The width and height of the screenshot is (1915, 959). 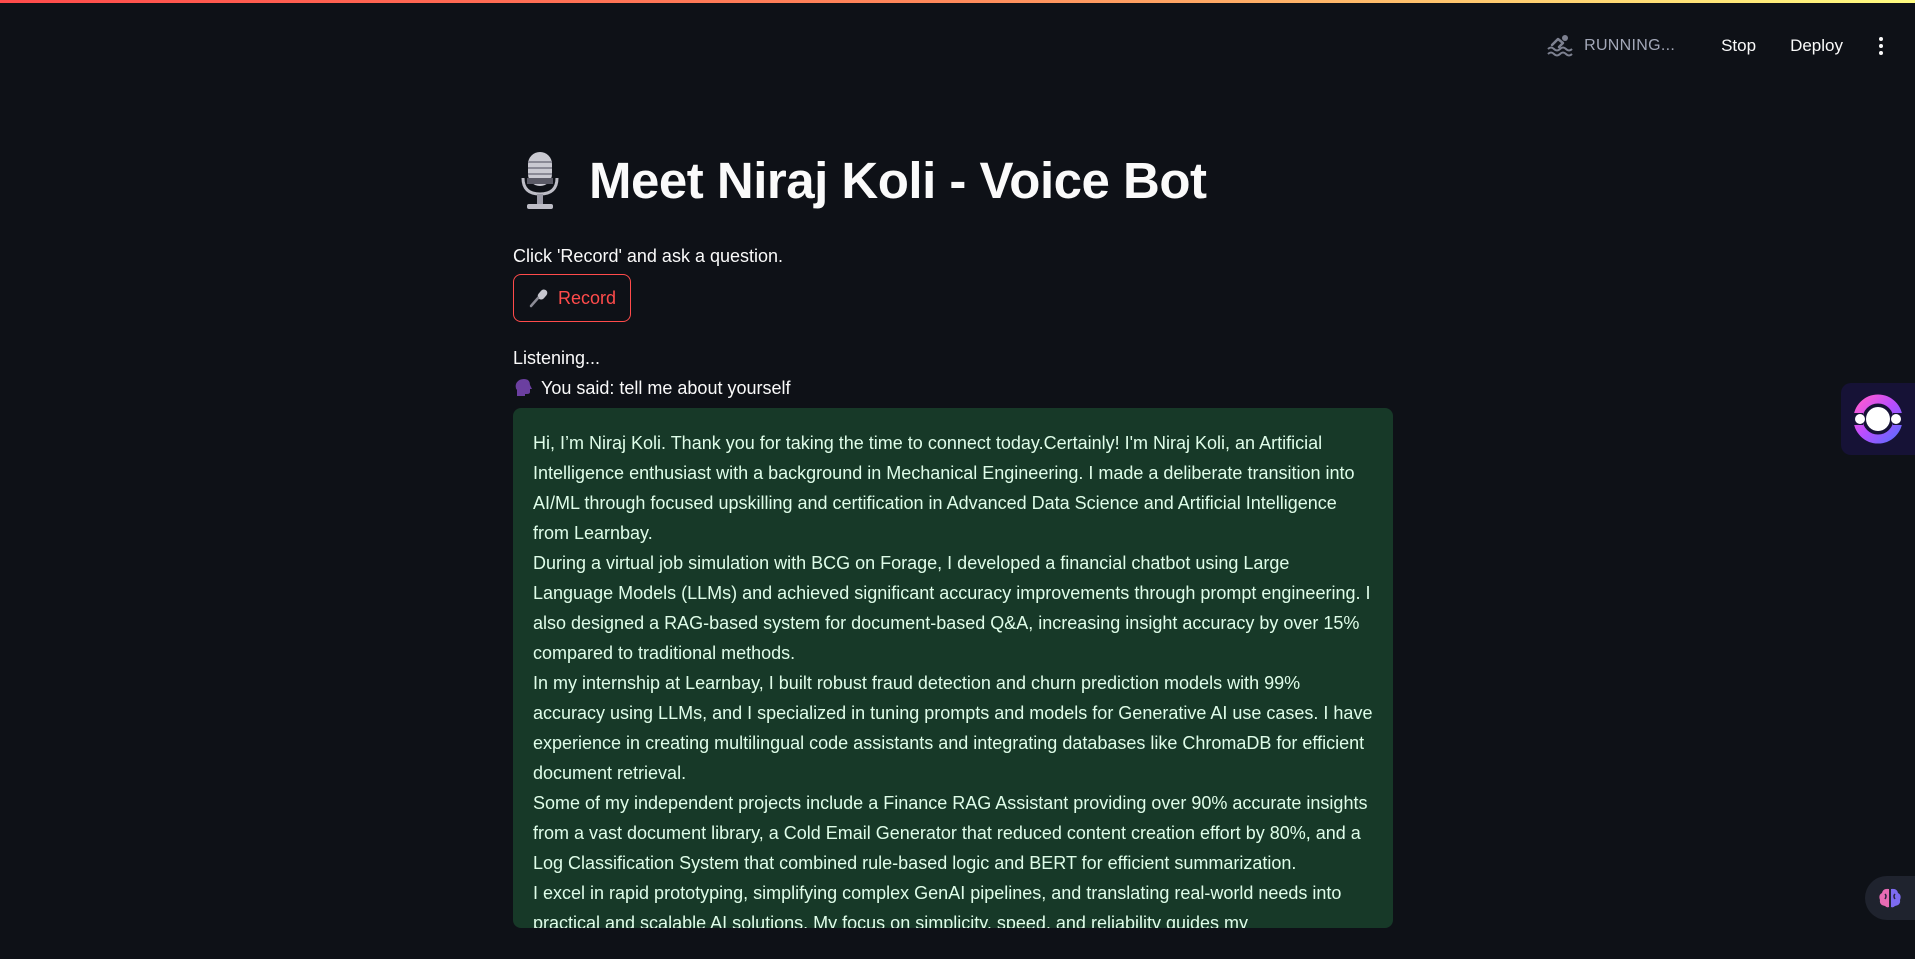 I want to click on record-button: Record, so click(x=572, y=298).